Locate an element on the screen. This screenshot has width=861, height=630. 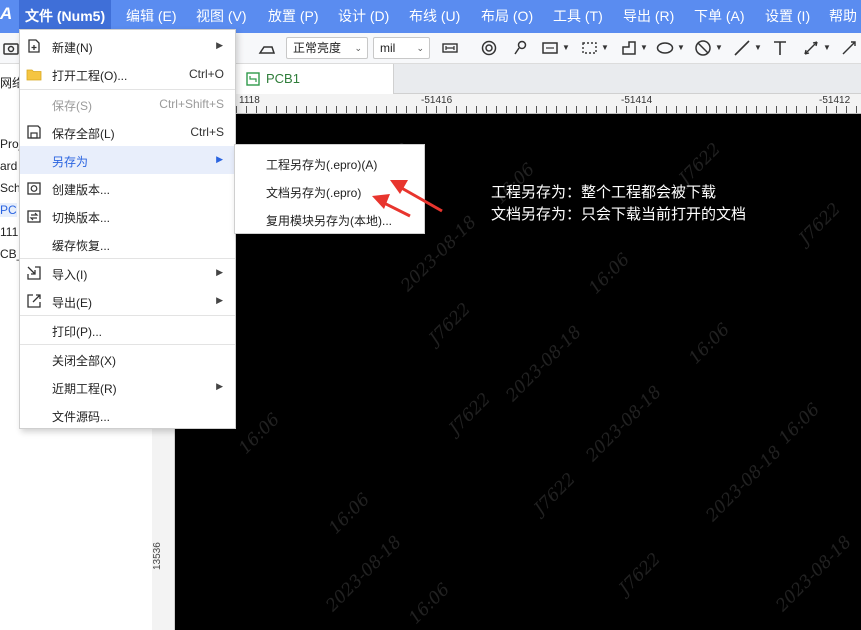
save-icon is located at coordinates (34, 132).